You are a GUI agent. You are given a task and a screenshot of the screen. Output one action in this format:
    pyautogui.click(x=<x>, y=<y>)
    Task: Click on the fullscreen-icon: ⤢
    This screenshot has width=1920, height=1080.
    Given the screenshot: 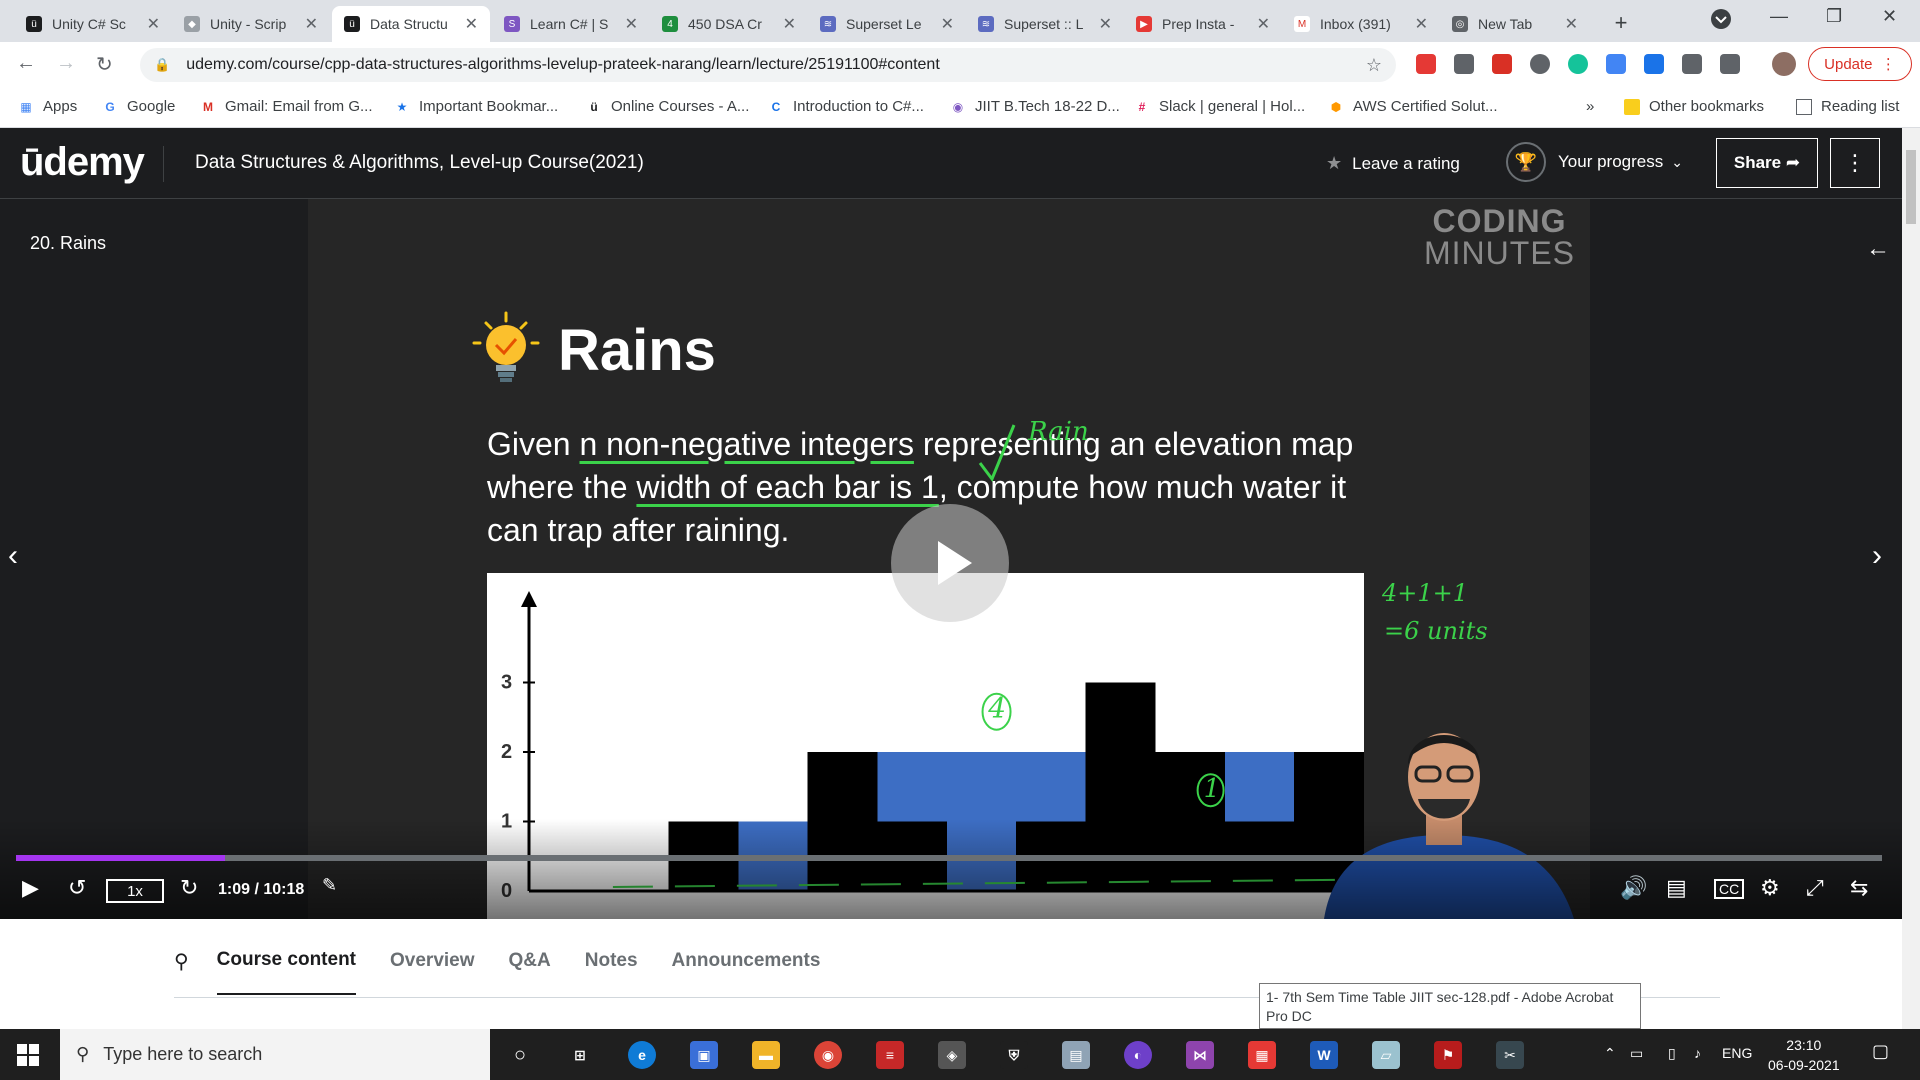 What is the action you would take?
    pyautogui.click(x=1815, y=888)
    